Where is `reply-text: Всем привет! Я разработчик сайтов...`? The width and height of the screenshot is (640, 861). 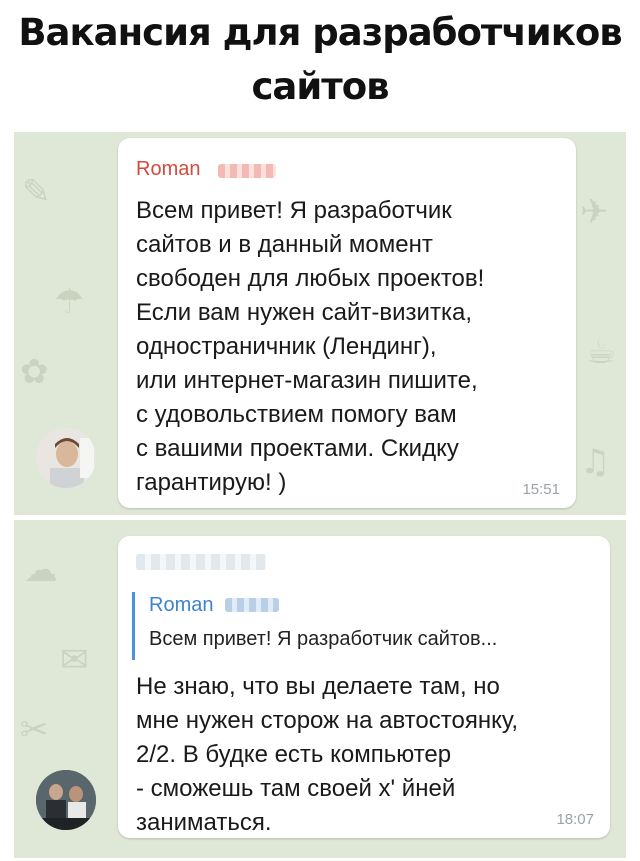
reply-text: Всем привет! Я разработчик сайтов... is located at coordinates (323, 639).